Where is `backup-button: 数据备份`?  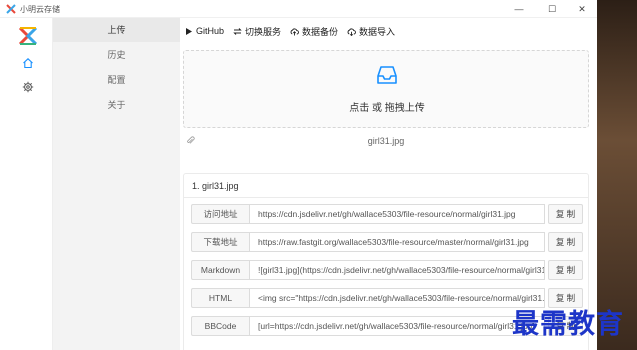 backup-button: 数据备份 is located at coordinates (314, 31).